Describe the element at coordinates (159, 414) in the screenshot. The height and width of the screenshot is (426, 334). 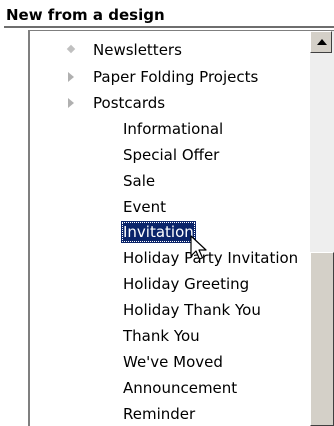
I see `tree-item-reminder: Reminder` at that location.